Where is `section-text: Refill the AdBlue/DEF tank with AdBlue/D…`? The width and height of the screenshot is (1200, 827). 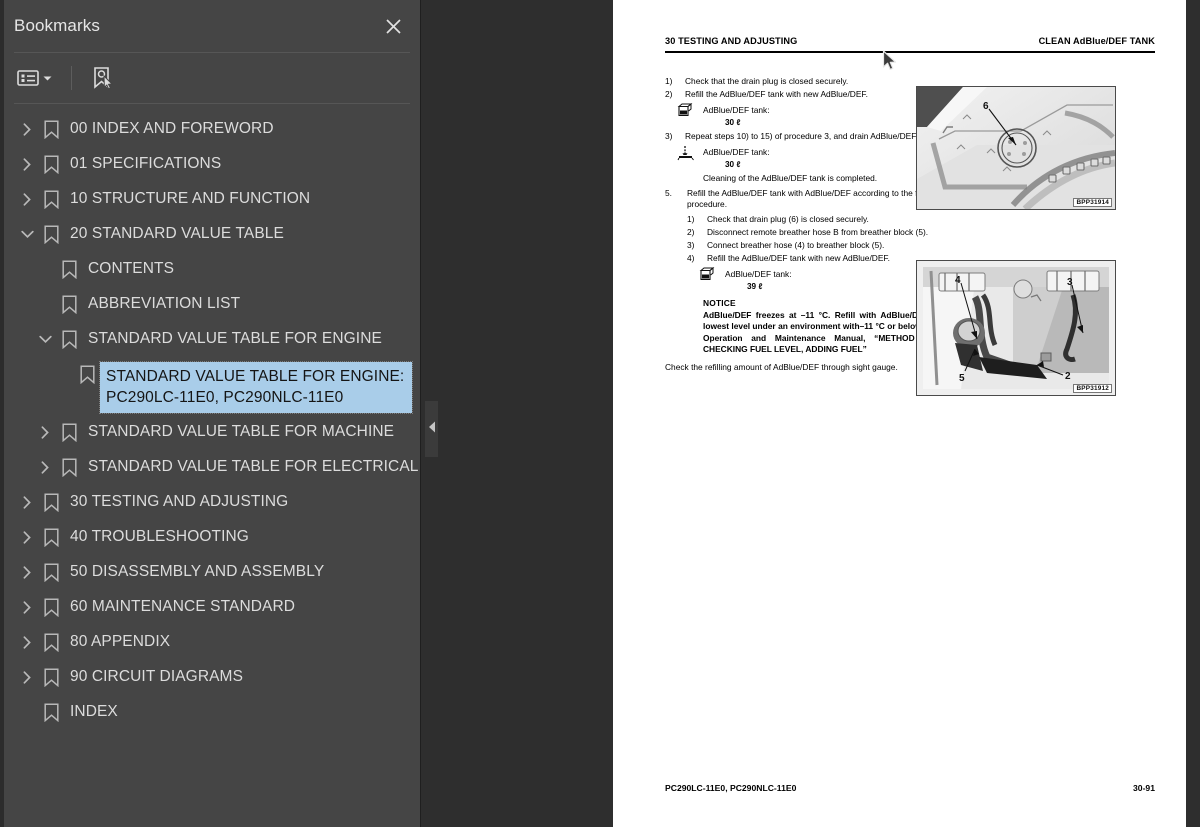 section-text: Refill the AdBlue/DEF tank with AdBlue/D… is located at coordinates (817, 199).